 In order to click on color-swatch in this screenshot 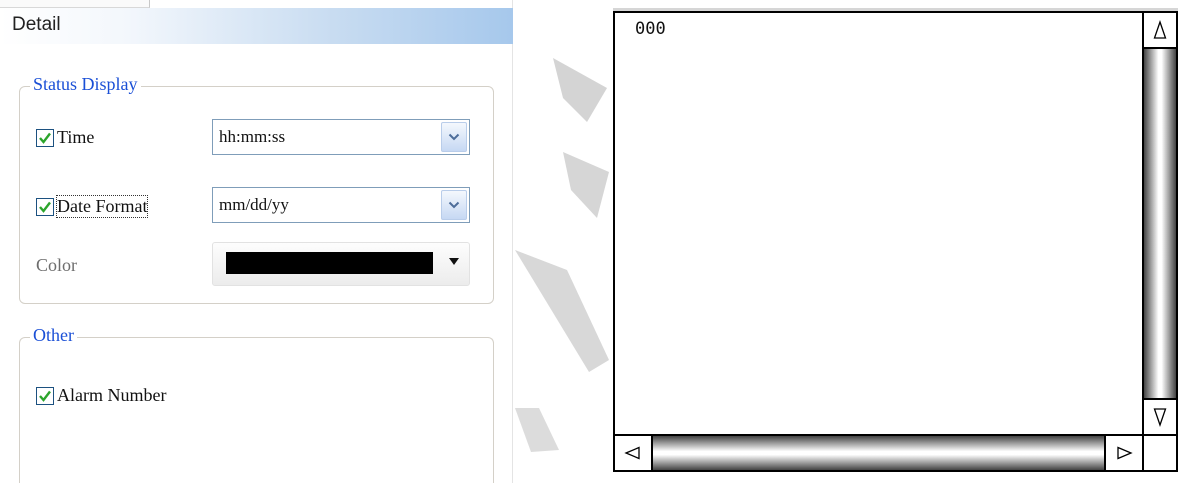, I will do `click(329, 263)`.